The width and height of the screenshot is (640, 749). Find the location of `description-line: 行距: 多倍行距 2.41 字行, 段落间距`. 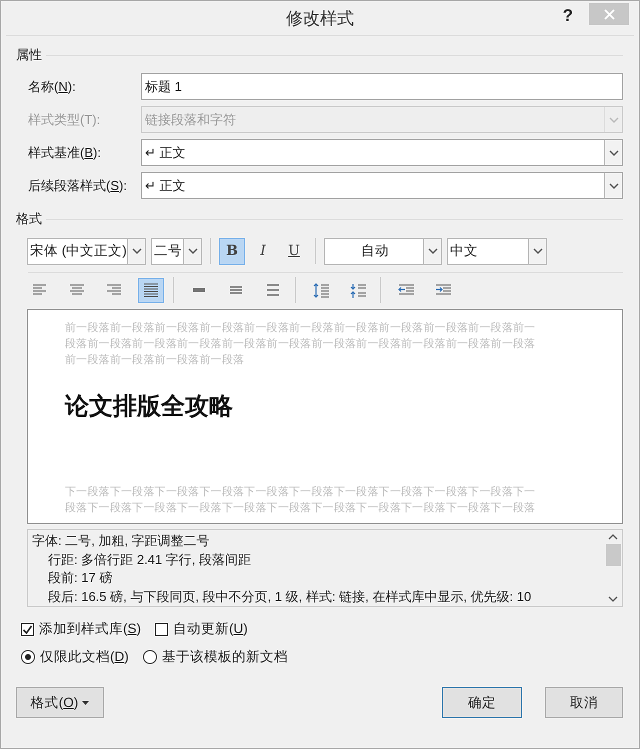

description-line: 行距: 多倍行距 2.41 字行, 段落间距 is located at coordinates (149, 559).